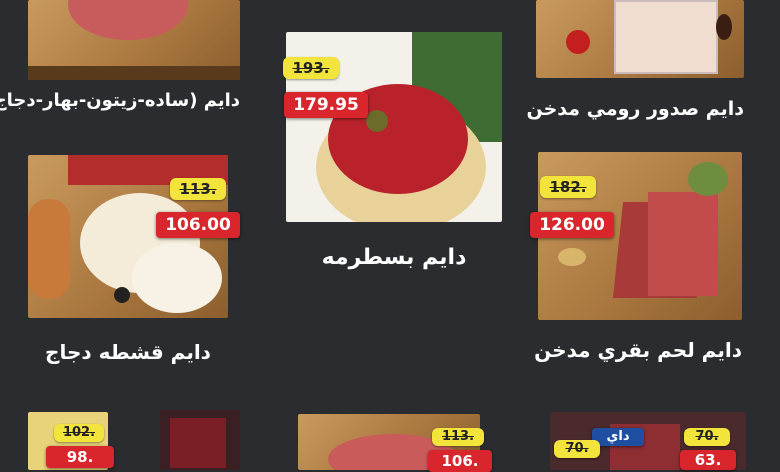 This screenshot has width=780, height=472. I want to click on product-name-daim-turkey: دايم صدور رومي مدخن, so click(635, 109).